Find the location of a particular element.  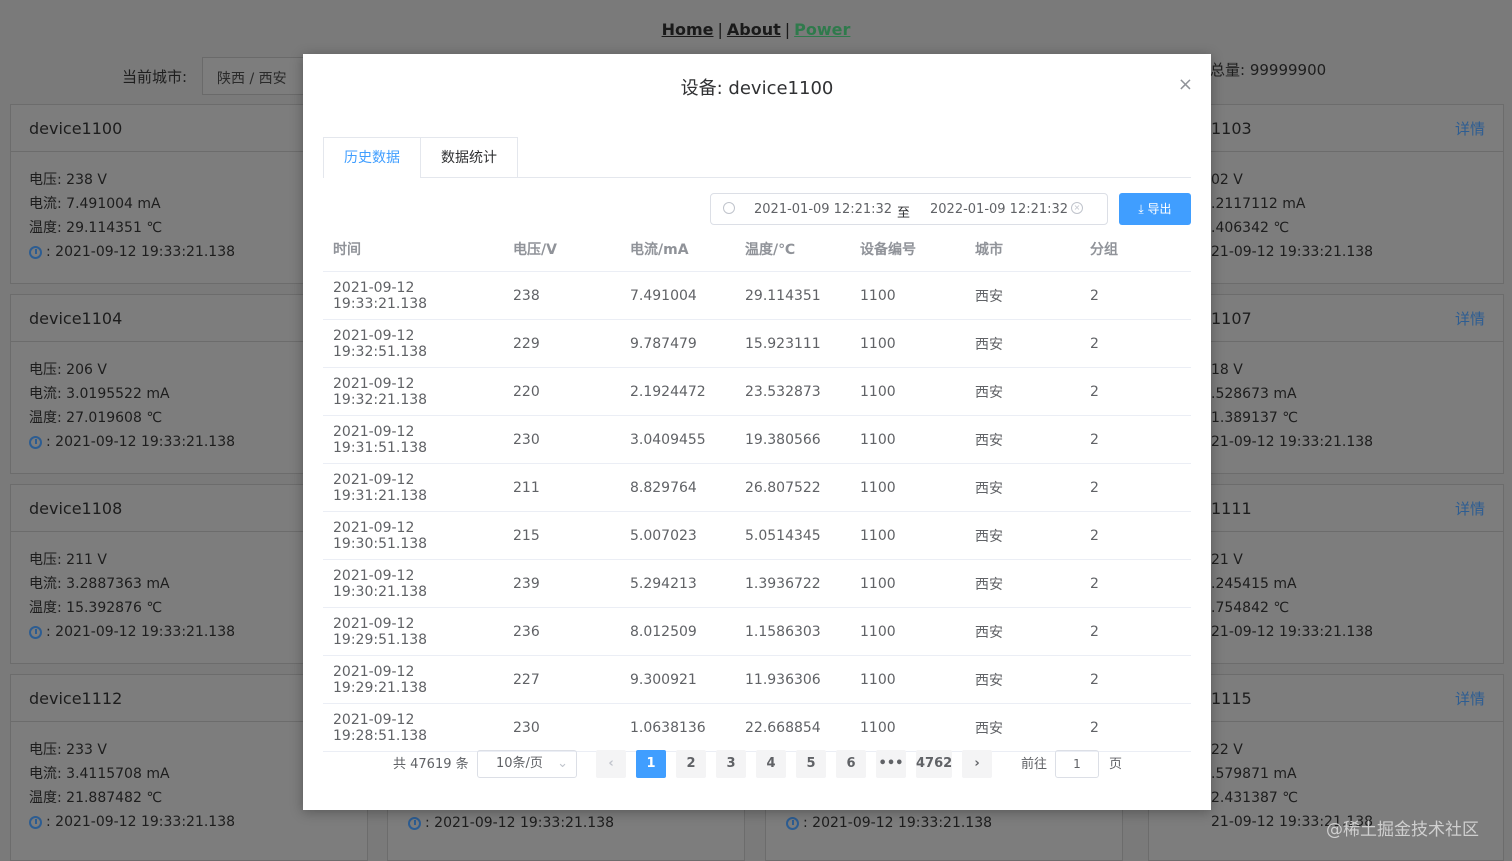

voltage-text: 电压: 233 V is located at coordinates (68, 750).